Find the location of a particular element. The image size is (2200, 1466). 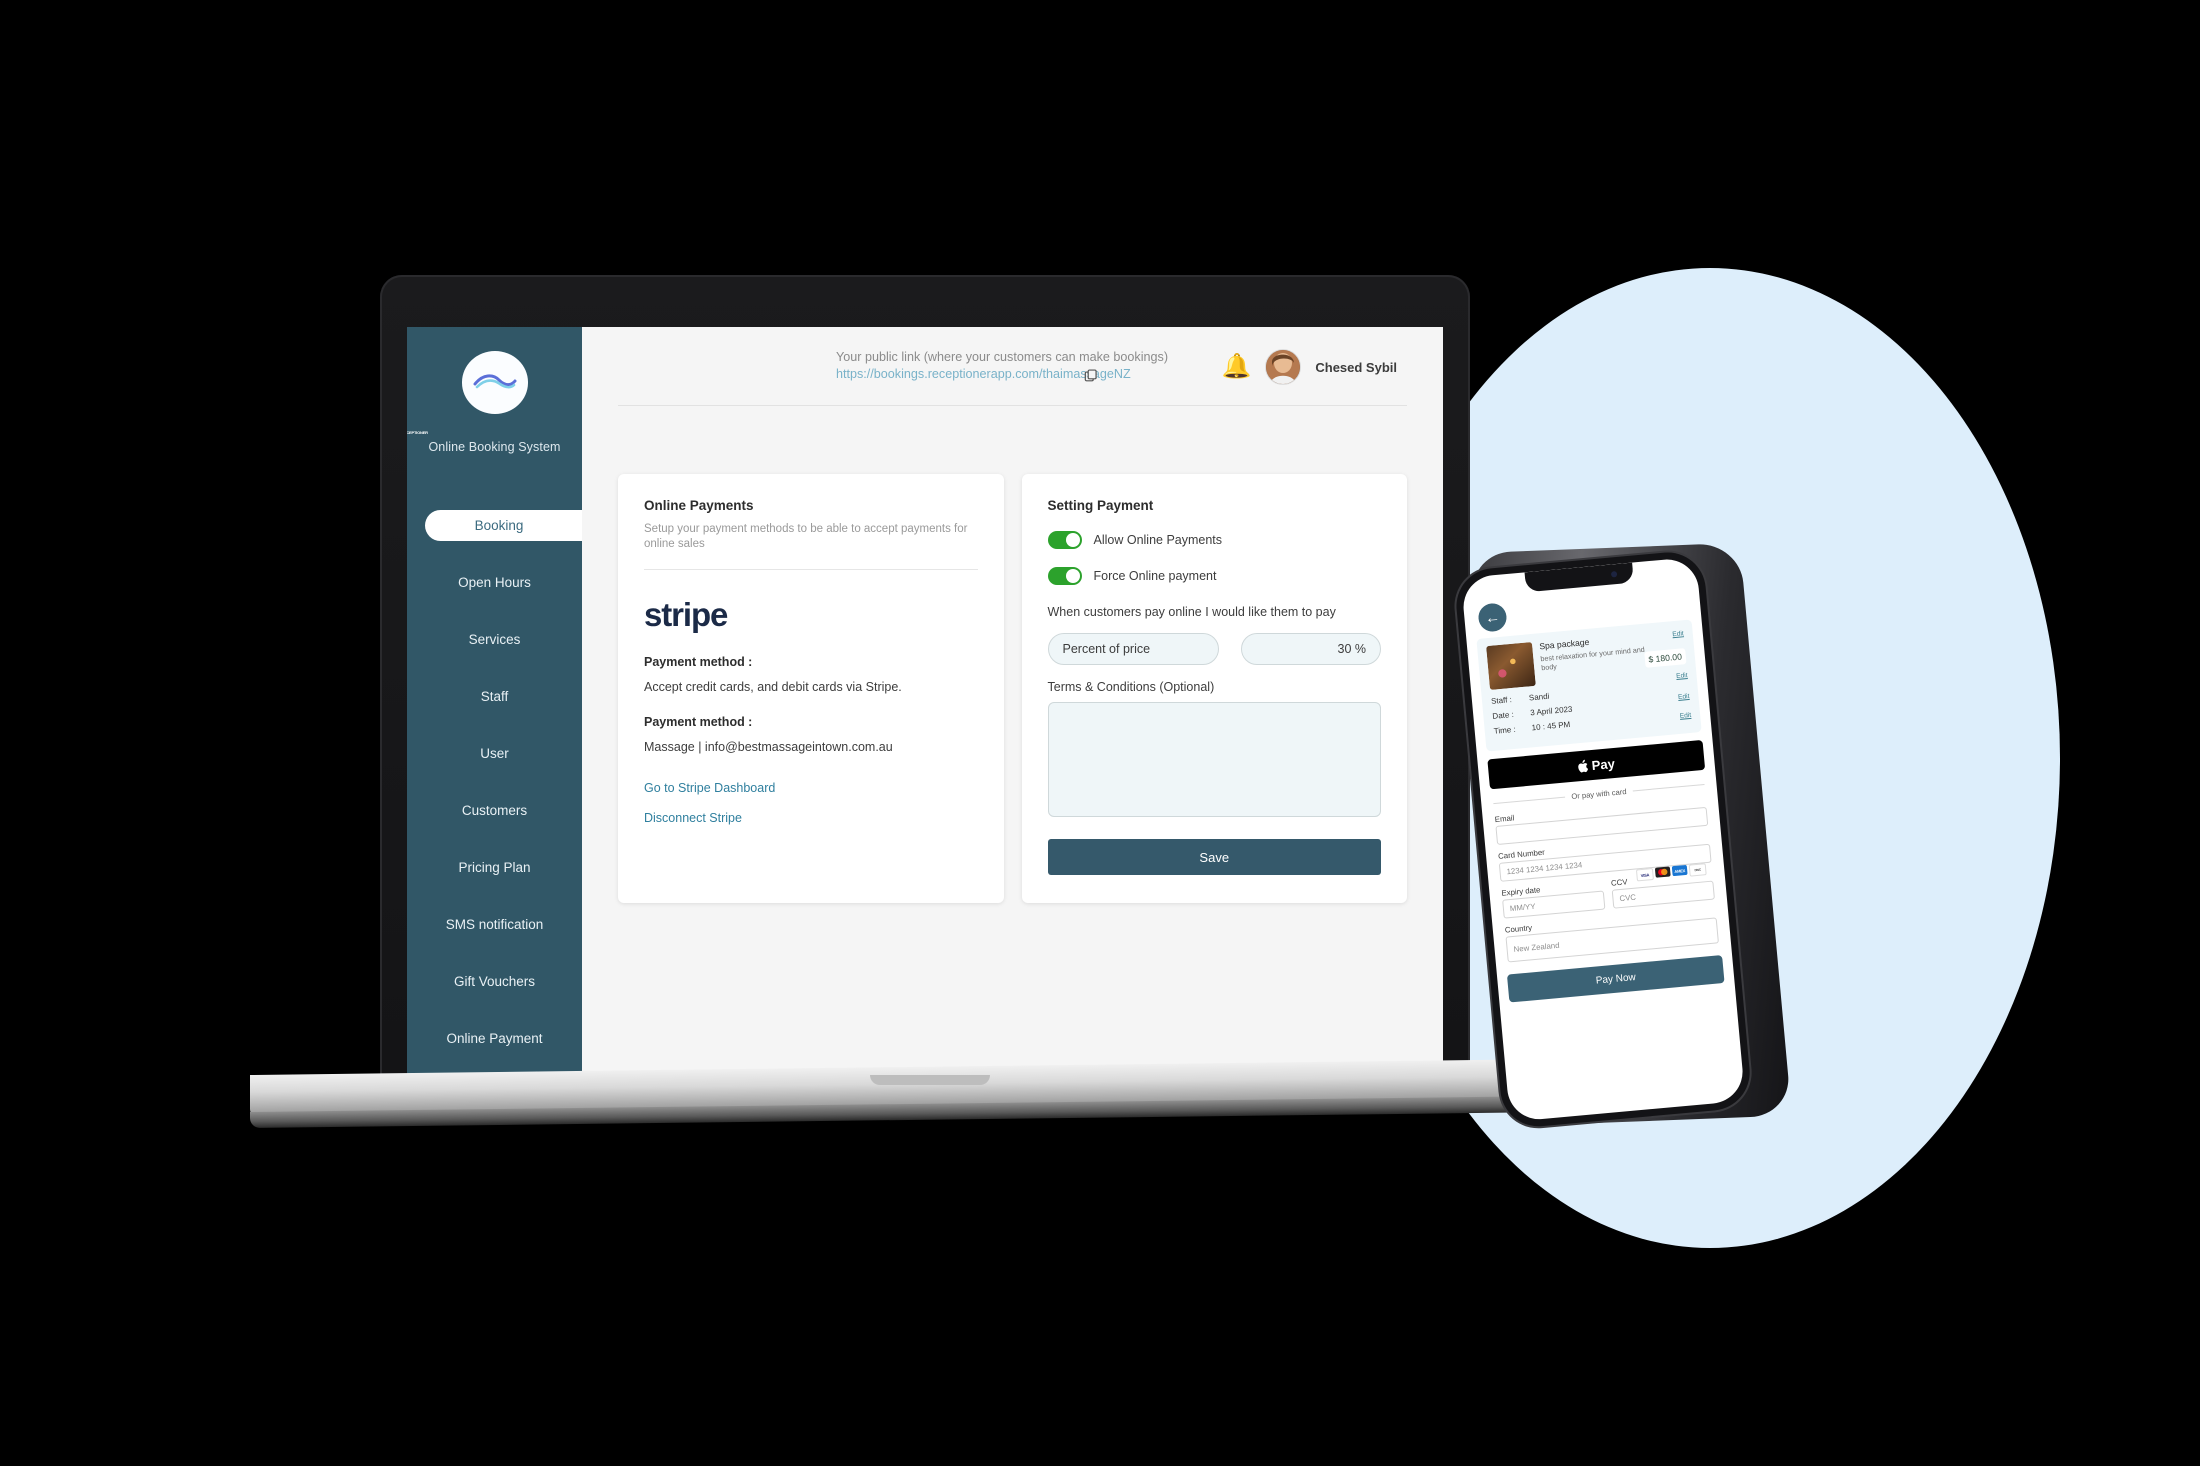

pay-now-button: Pay Now is located at coordinates (1615, 979).